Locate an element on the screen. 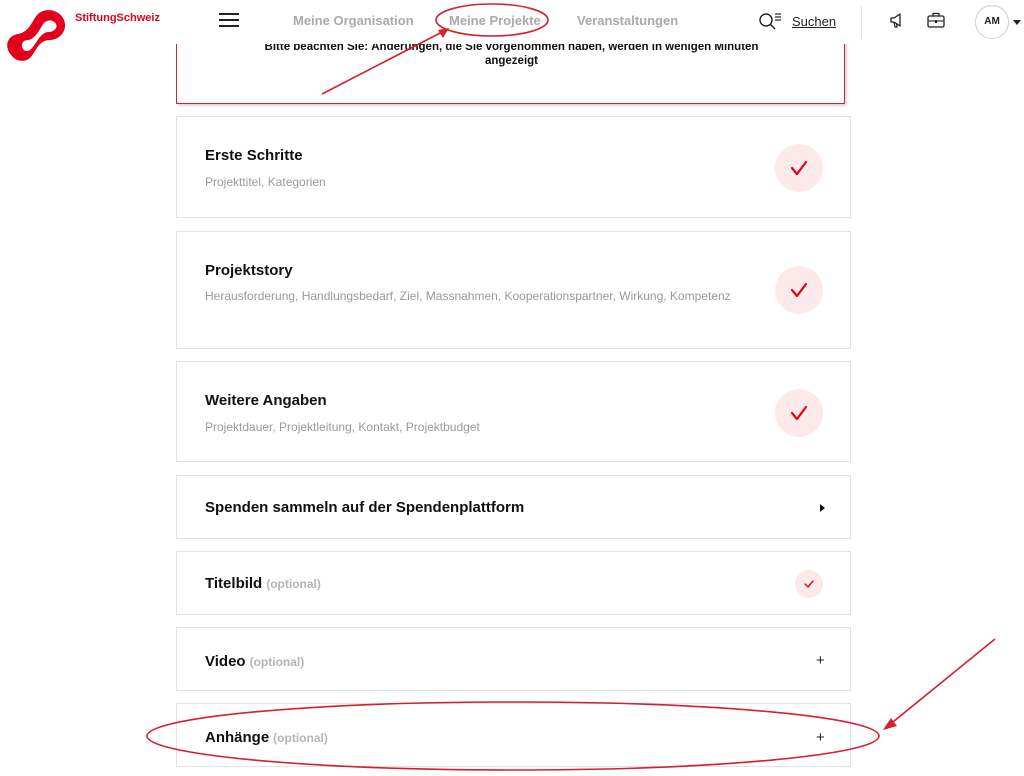 The image size is (1024, 776). user-avatar: AM is located at coordinates (992, 22).